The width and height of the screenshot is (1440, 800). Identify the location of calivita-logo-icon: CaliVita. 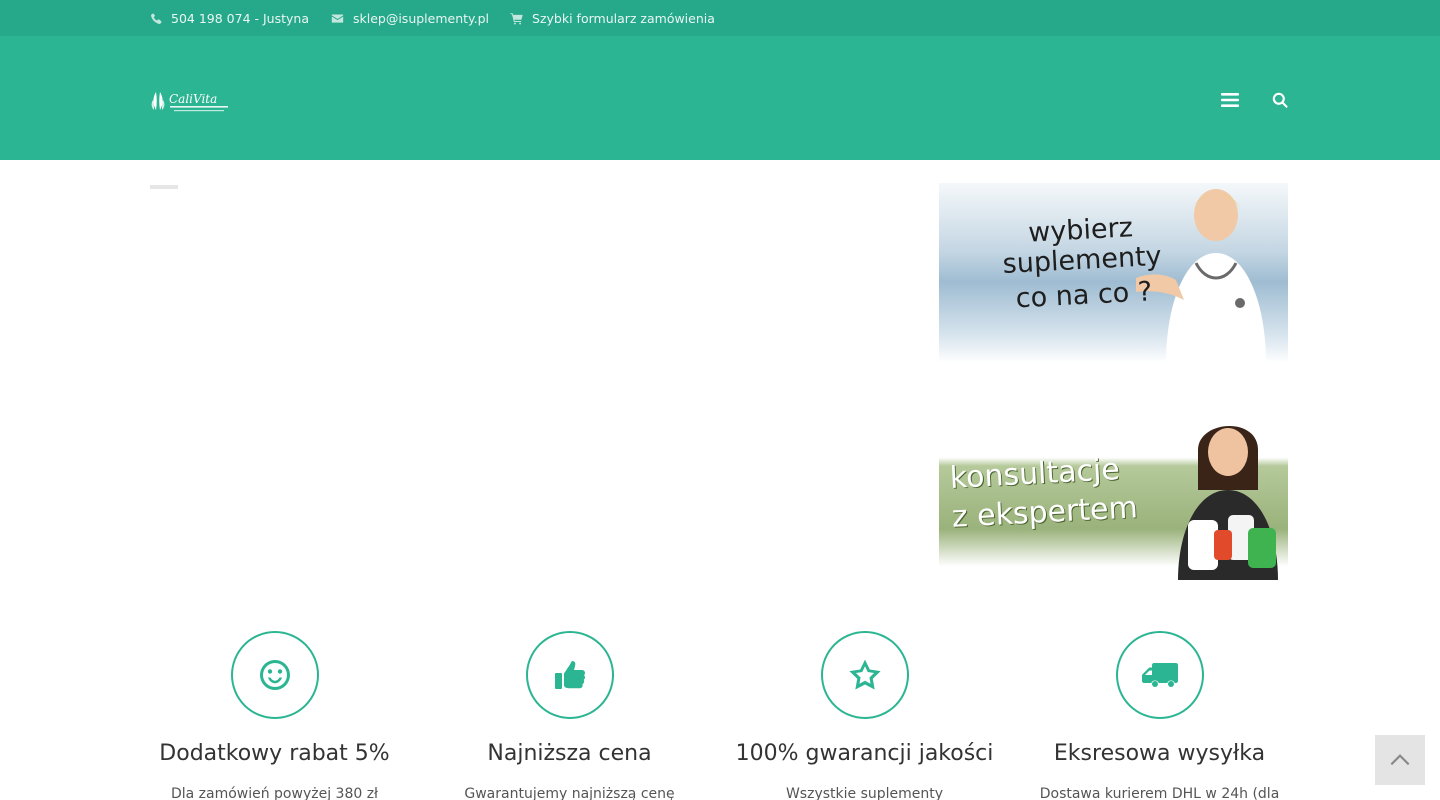
(189, 102).